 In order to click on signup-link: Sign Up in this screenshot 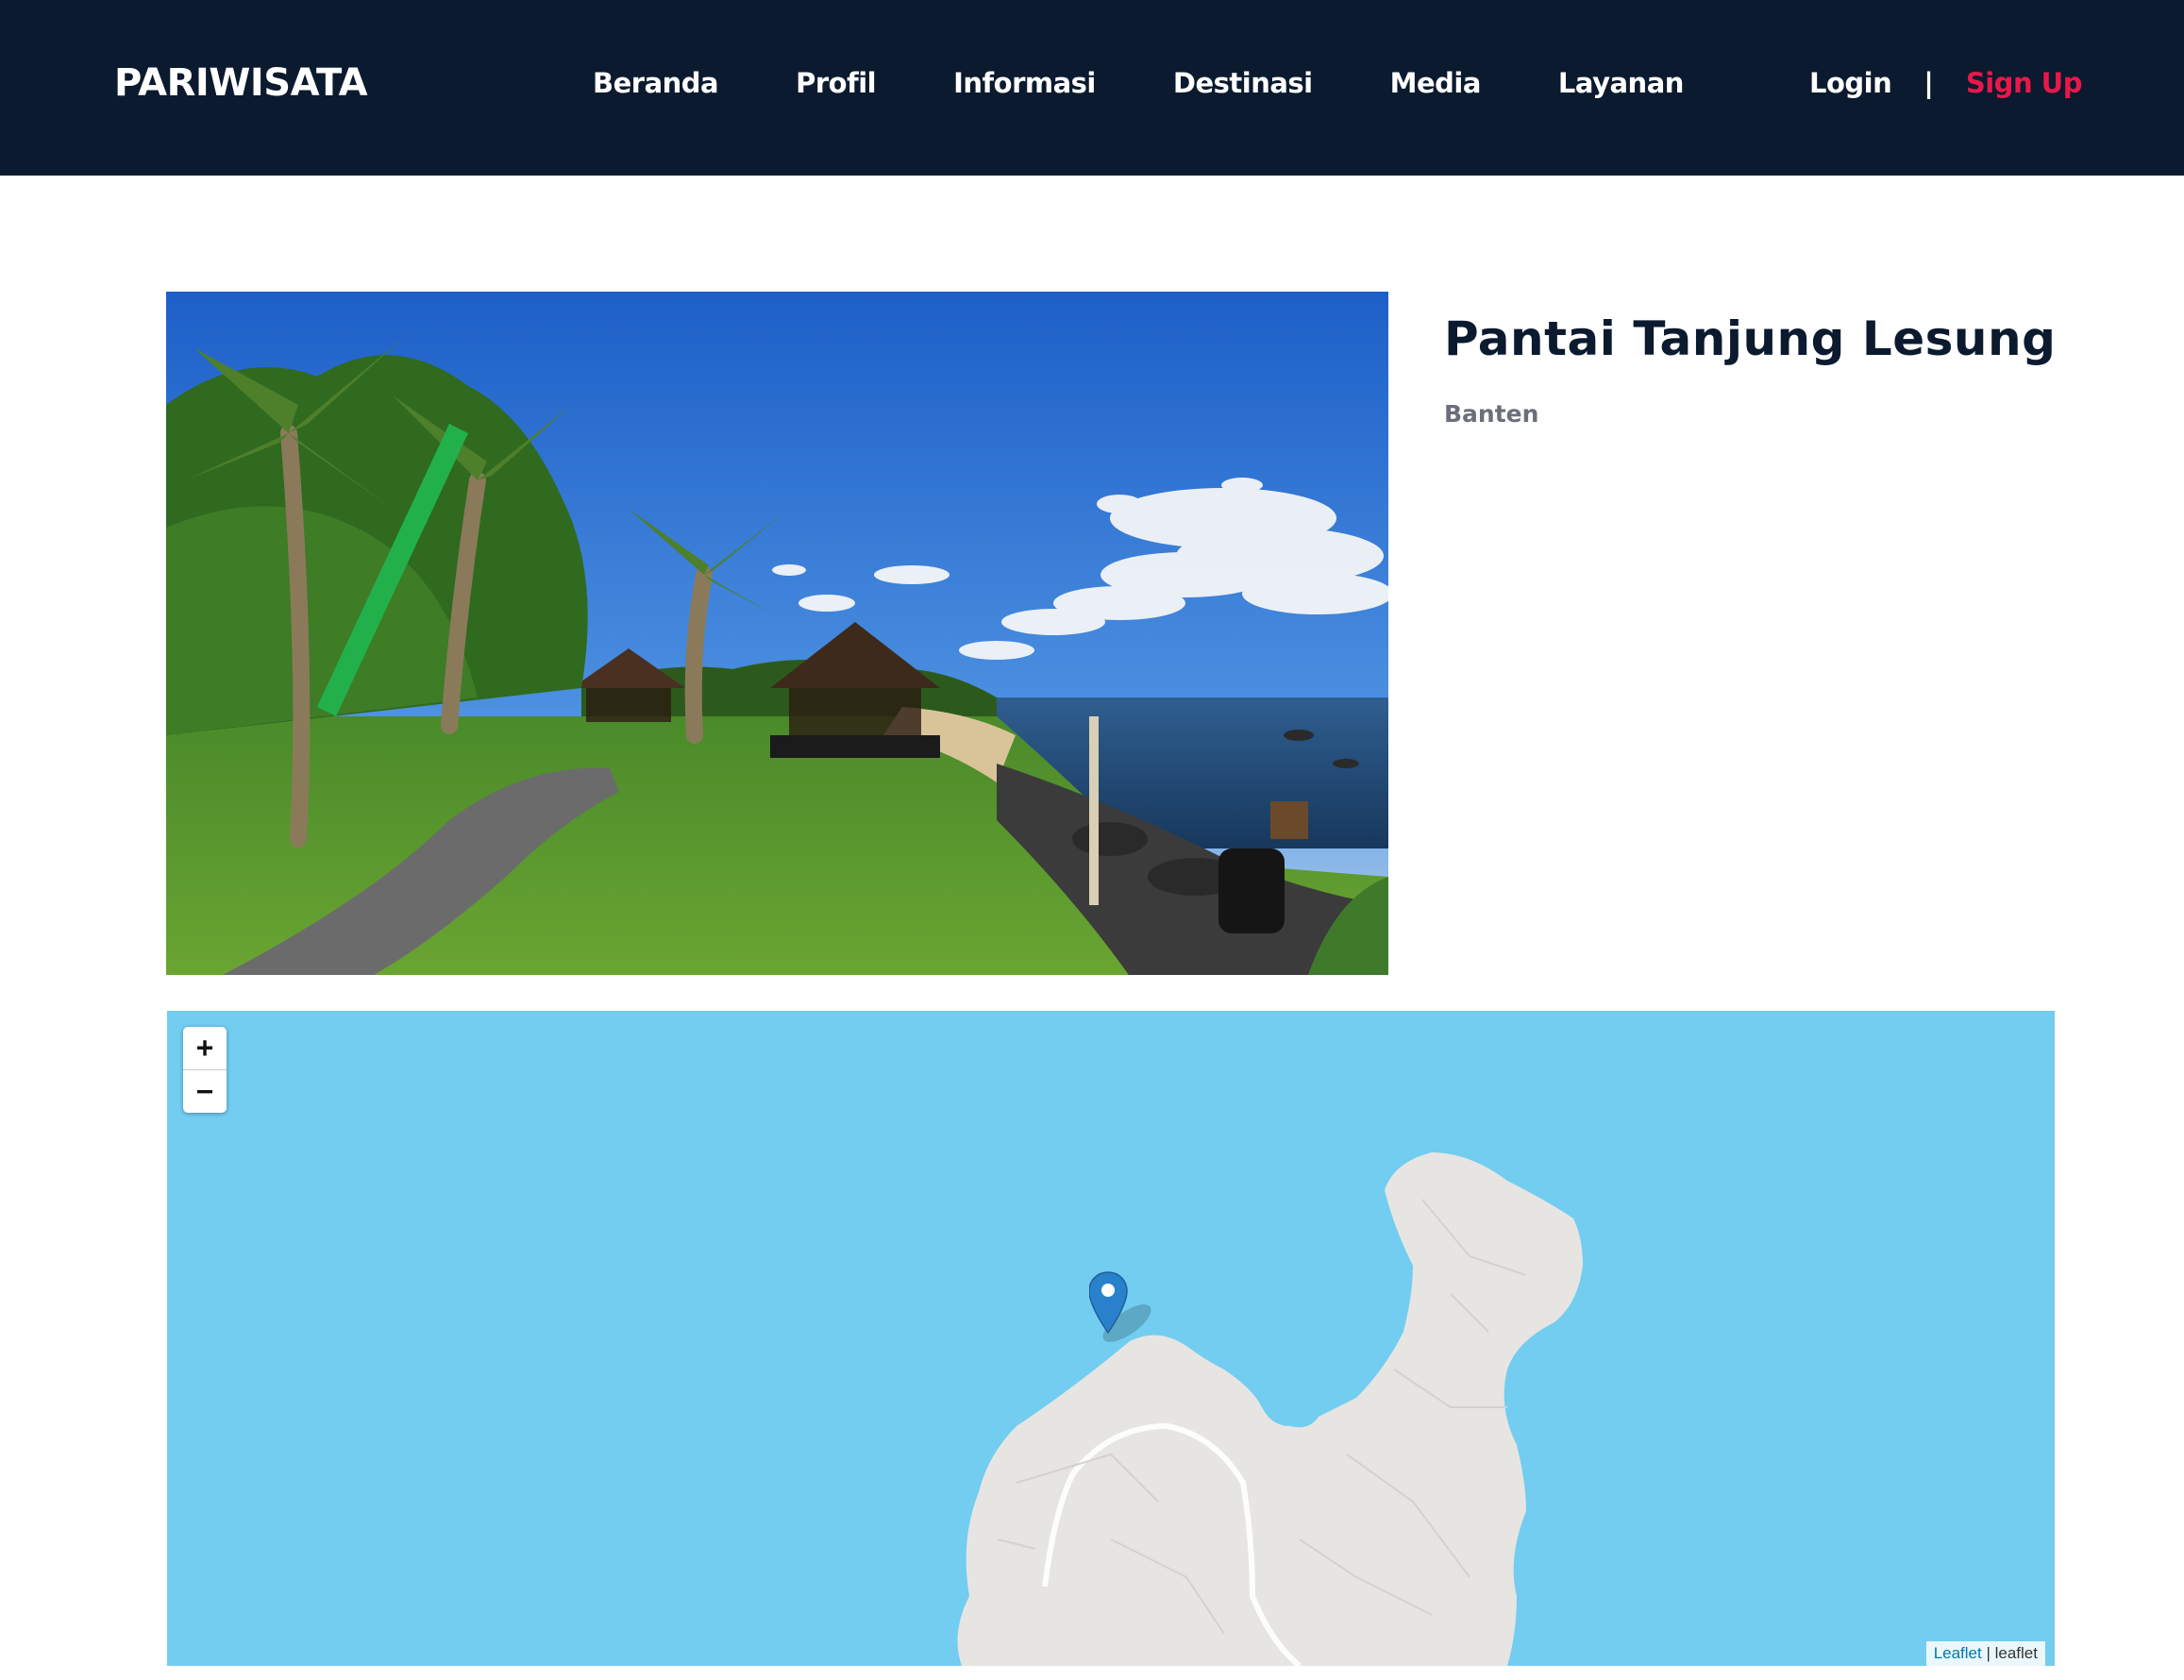, I will do `click(2024, 83)`.